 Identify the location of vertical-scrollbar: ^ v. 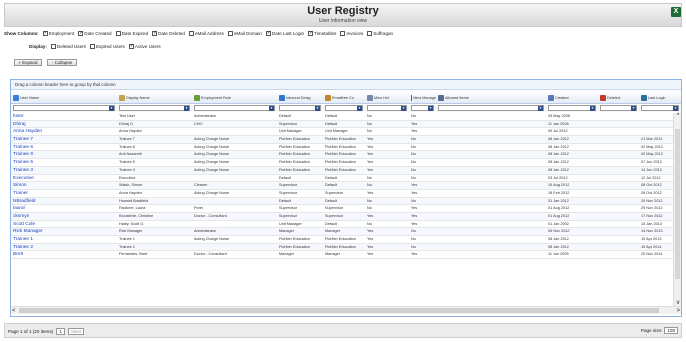
(677, 209).